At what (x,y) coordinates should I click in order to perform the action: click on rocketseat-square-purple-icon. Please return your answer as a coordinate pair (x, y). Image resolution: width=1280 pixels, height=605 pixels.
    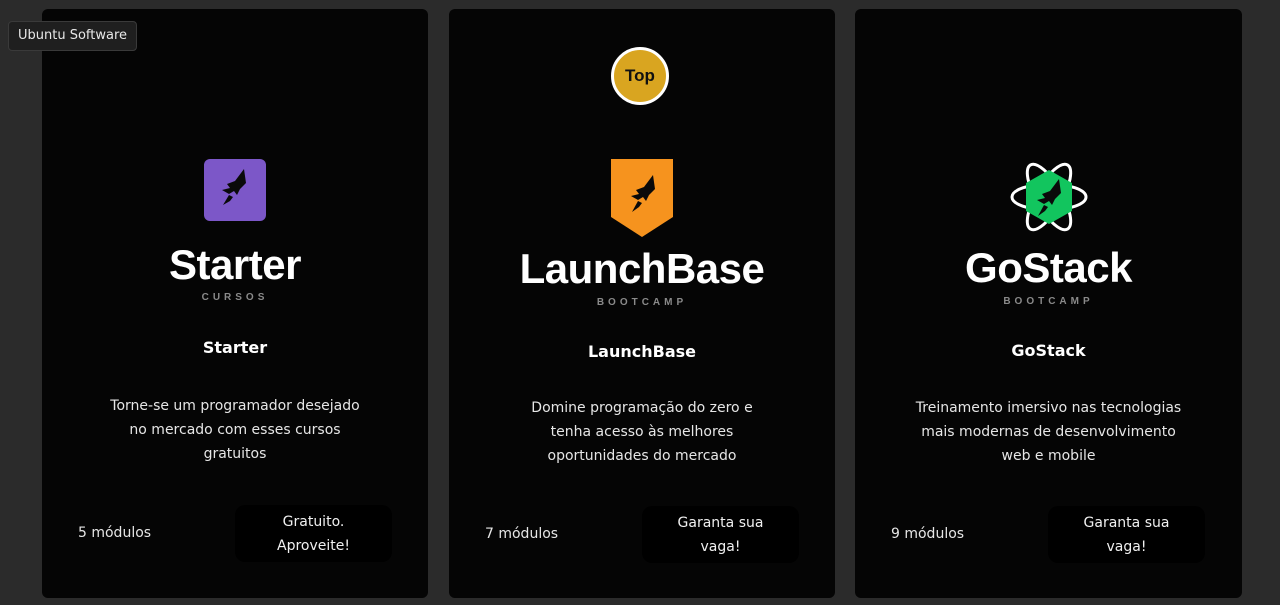
    Looking at the image, I should click on (235, 192).